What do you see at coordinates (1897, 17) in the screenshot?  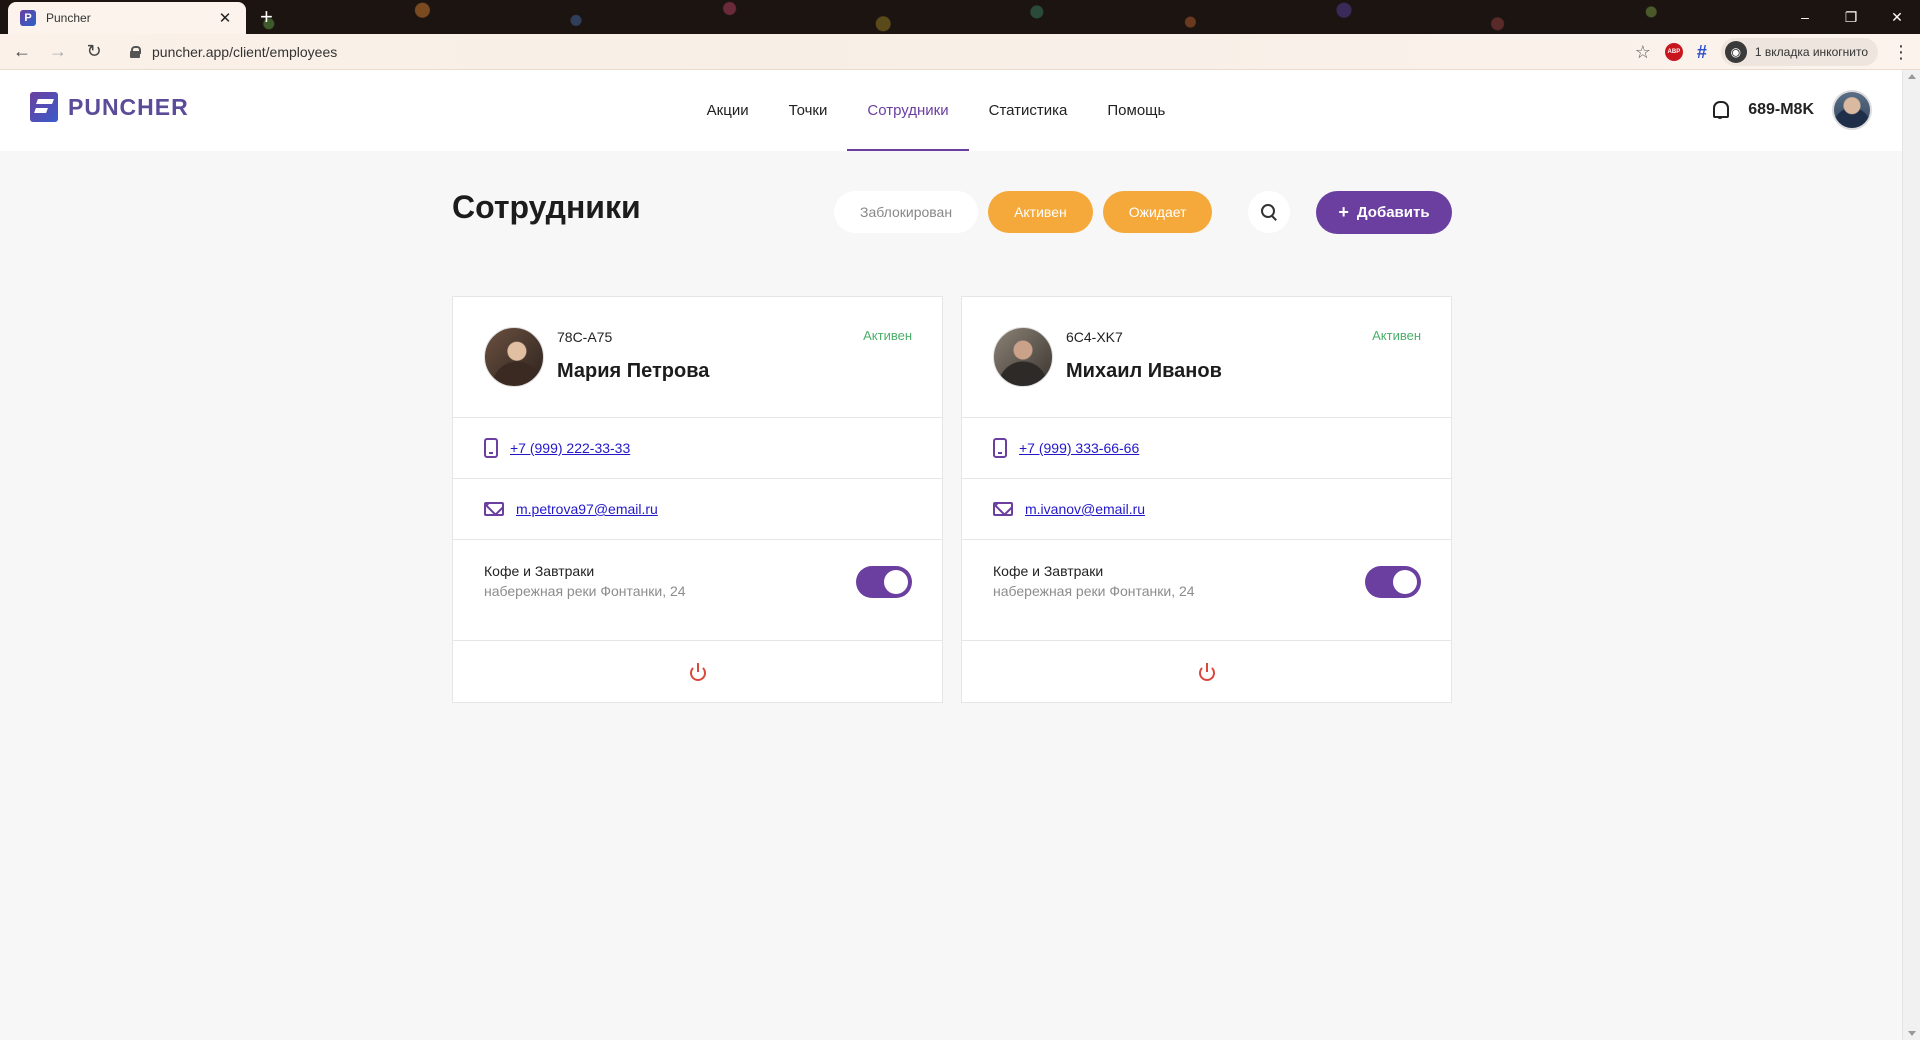 I see `close-window-button: ✕` at bounding box center [1897, 17].